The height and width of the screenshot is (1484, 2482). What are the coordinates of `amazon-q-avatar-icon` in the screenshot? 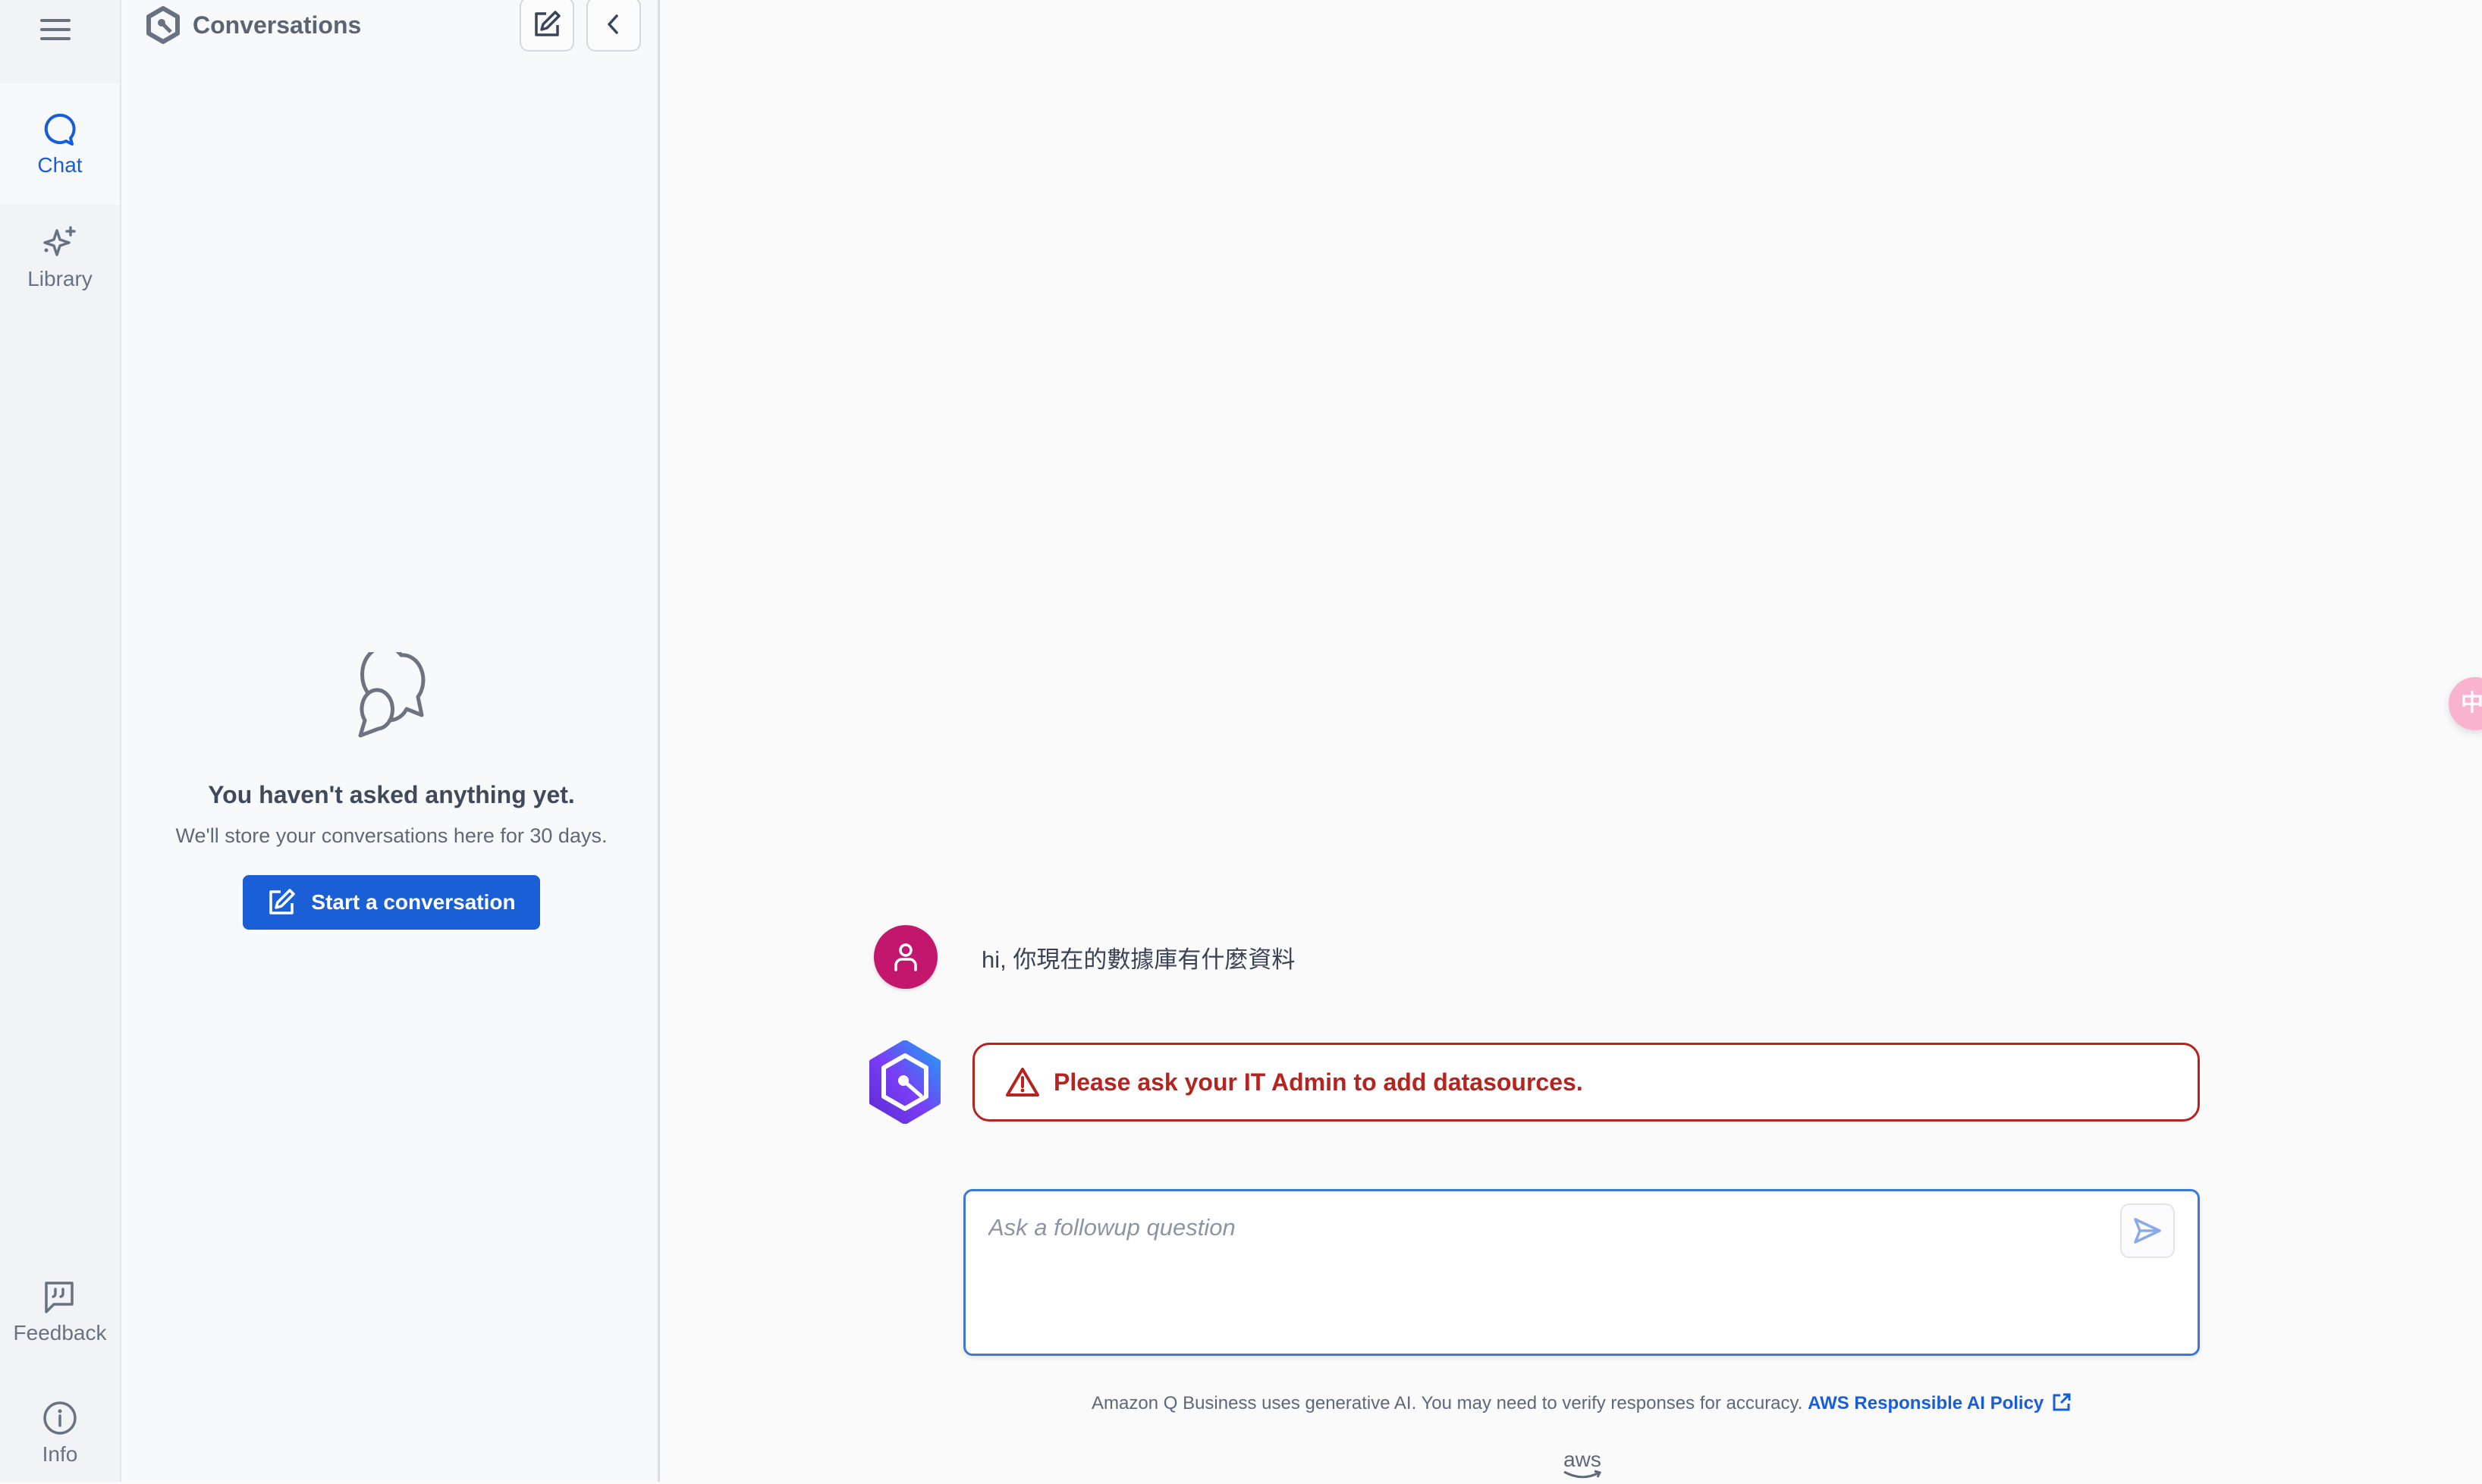 It's located at (905, 1082).